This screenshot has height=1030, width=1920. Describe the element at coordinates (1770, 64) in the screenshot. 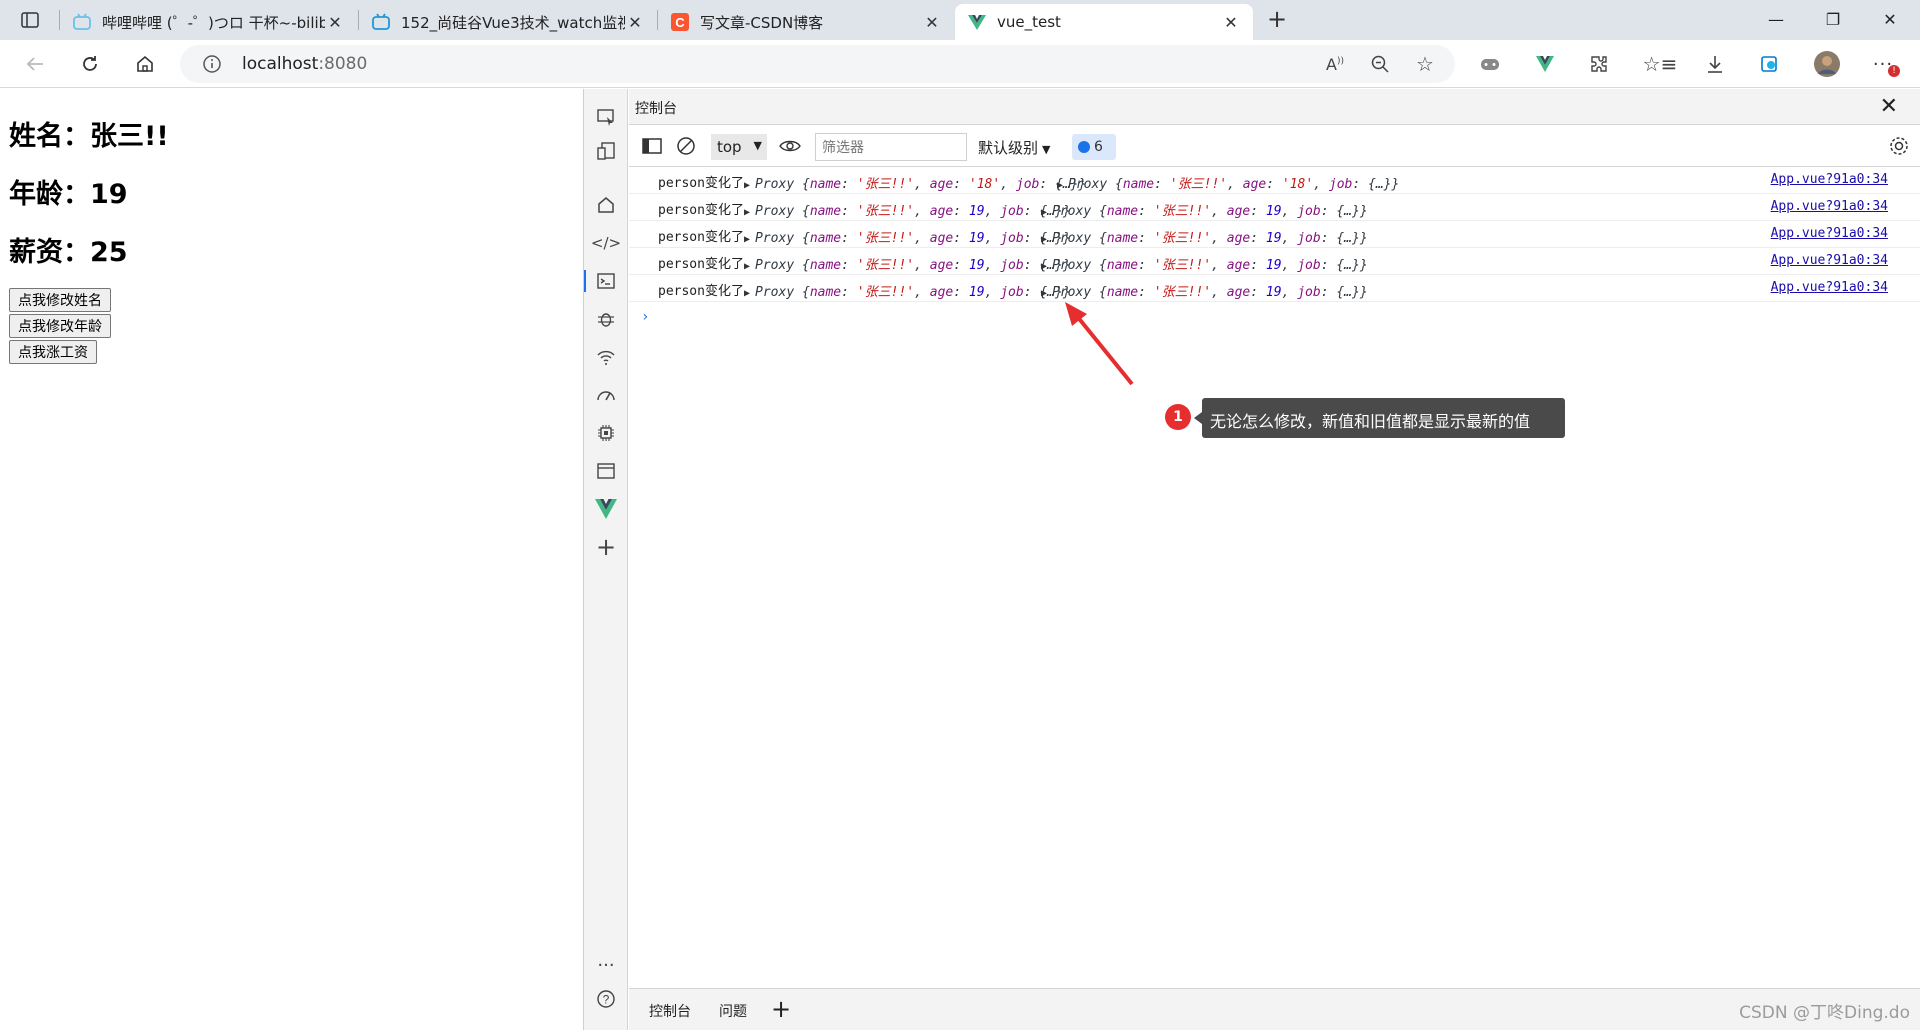

I see `collections-icon` at that location.